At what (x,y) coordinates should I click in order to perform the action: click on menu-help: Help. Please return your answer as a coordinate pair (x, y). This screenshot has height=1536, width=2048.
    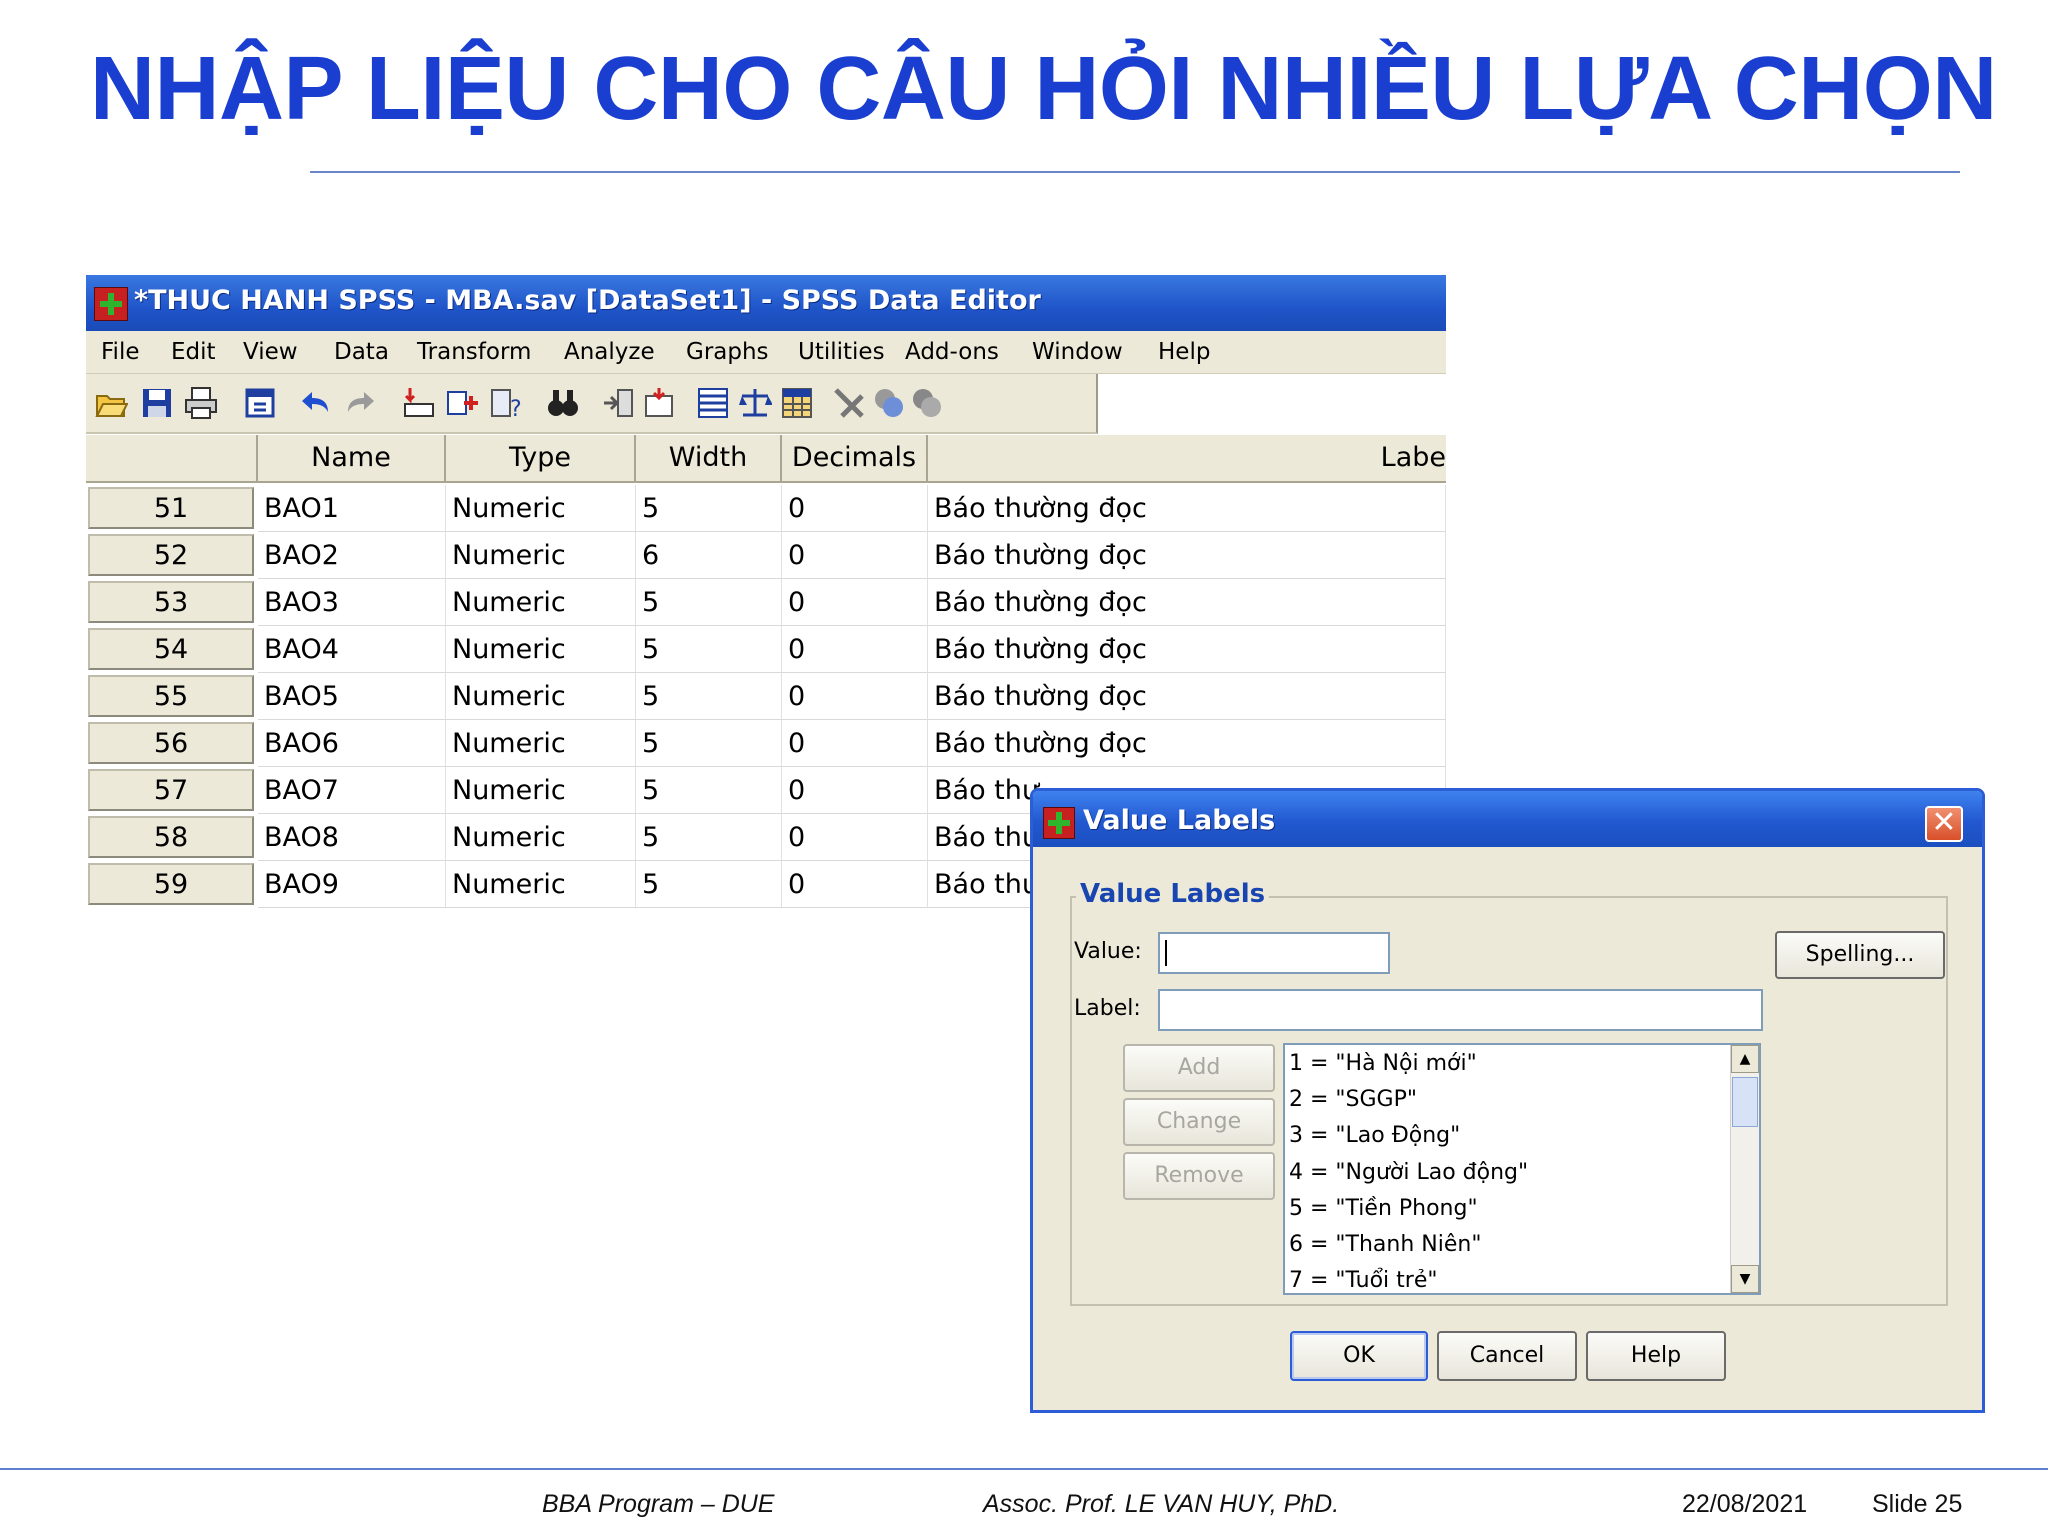
    Looking at the image, I should click on (1184, 352).